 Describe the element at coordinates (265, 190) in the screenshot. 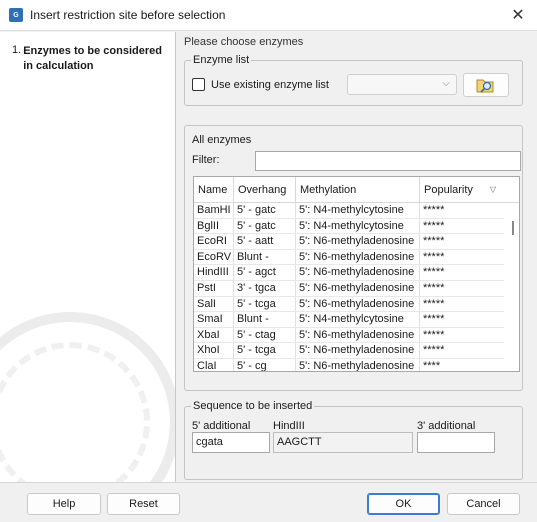

I see `column-header-overhang: Overhang` at that location.